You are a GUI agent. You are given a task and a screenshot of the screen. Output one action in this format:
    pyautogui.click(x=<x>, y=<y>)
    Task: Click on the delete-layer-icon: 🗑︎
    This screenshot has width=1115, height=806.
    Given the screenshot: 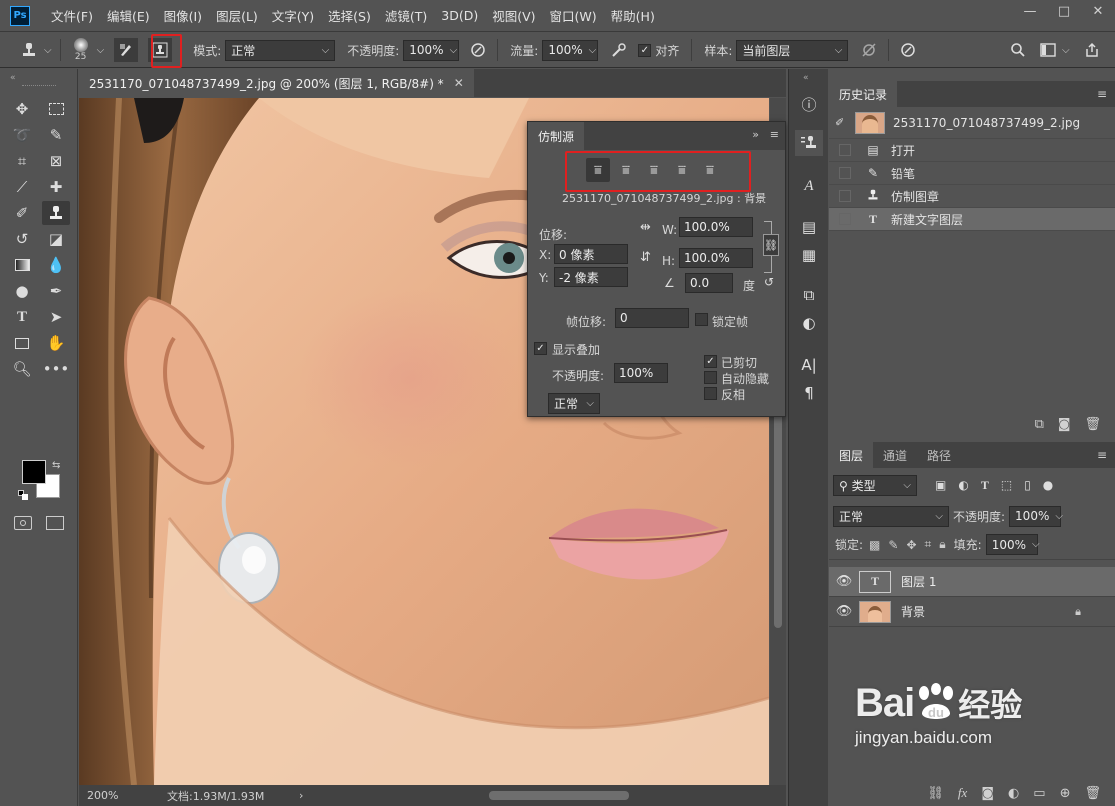 What is the action you would take?
    pyautogui.click(x=1092, y=793)
    